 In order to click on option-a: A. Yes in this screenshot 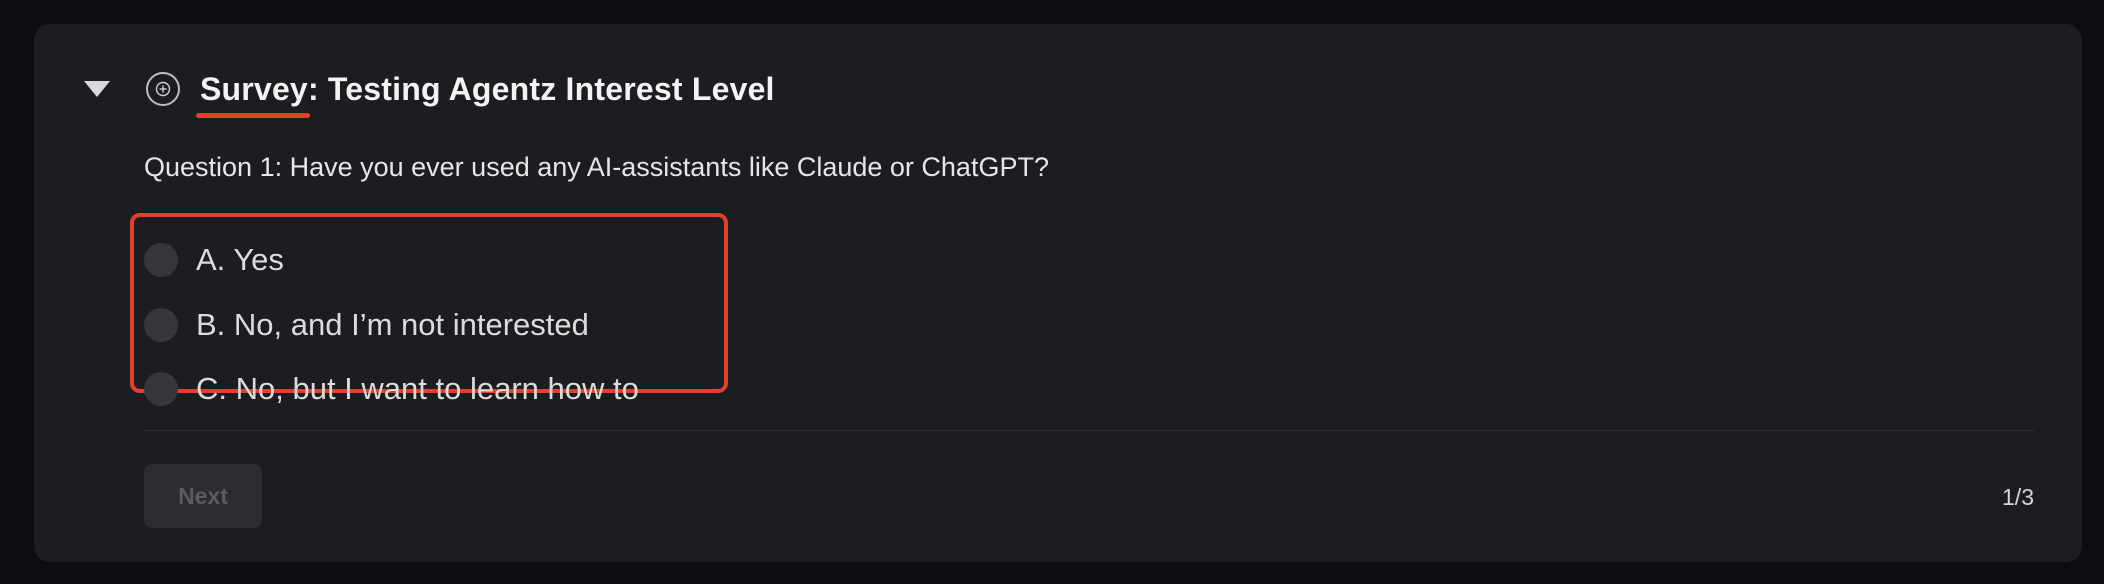, I will do `click(214, 260)`.